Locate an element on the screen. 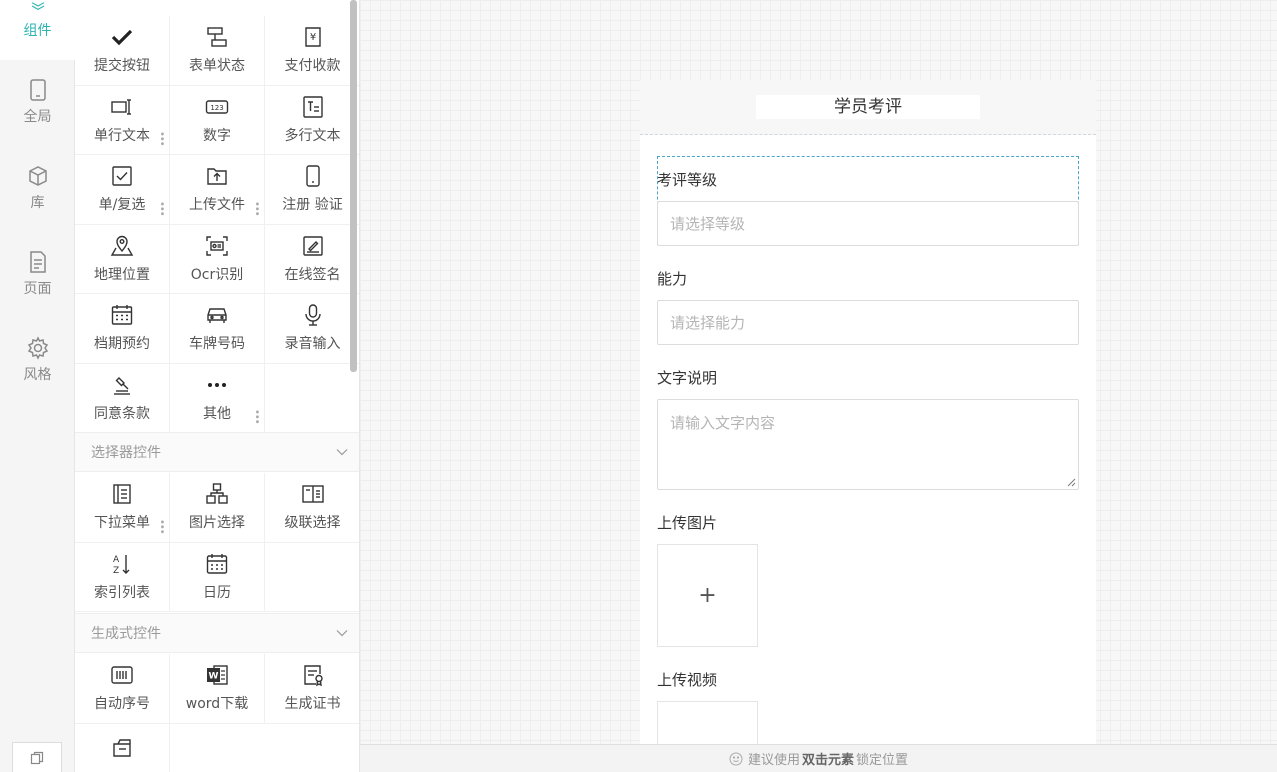 This screenshot has height=772, width=1277. image-select-icon is located at coordinates (217, 493).